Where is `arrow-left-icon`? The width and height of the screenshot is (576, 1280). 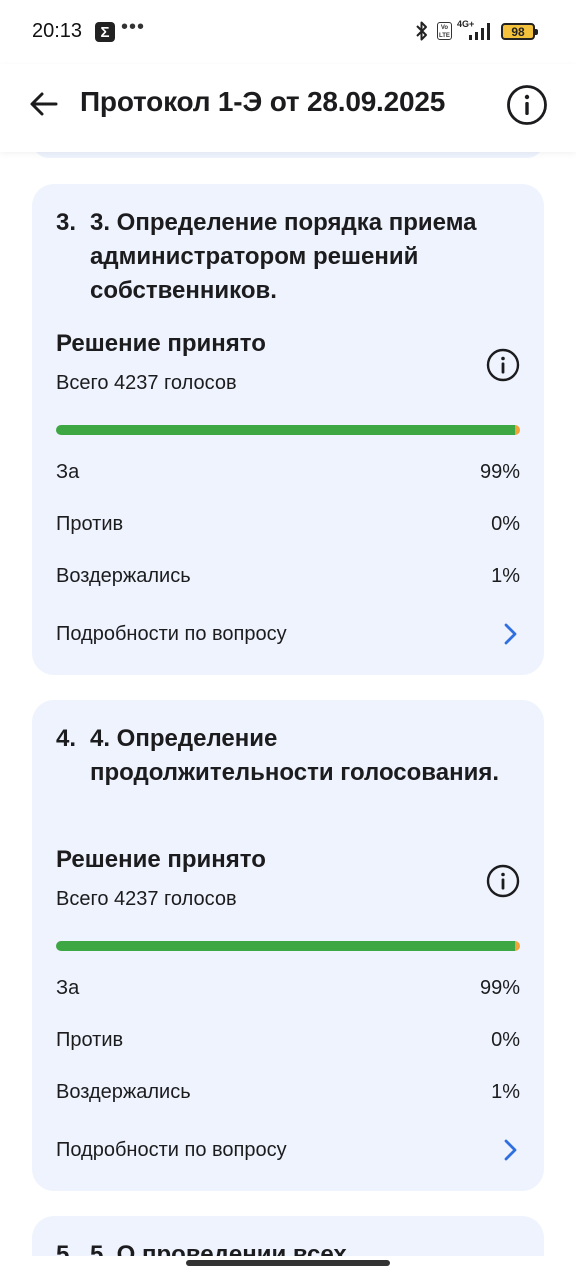 arrow-left-icon is located at coordinates (44, 104).